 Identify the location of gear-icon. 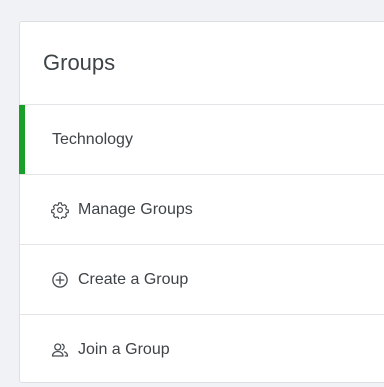
(60, 210).